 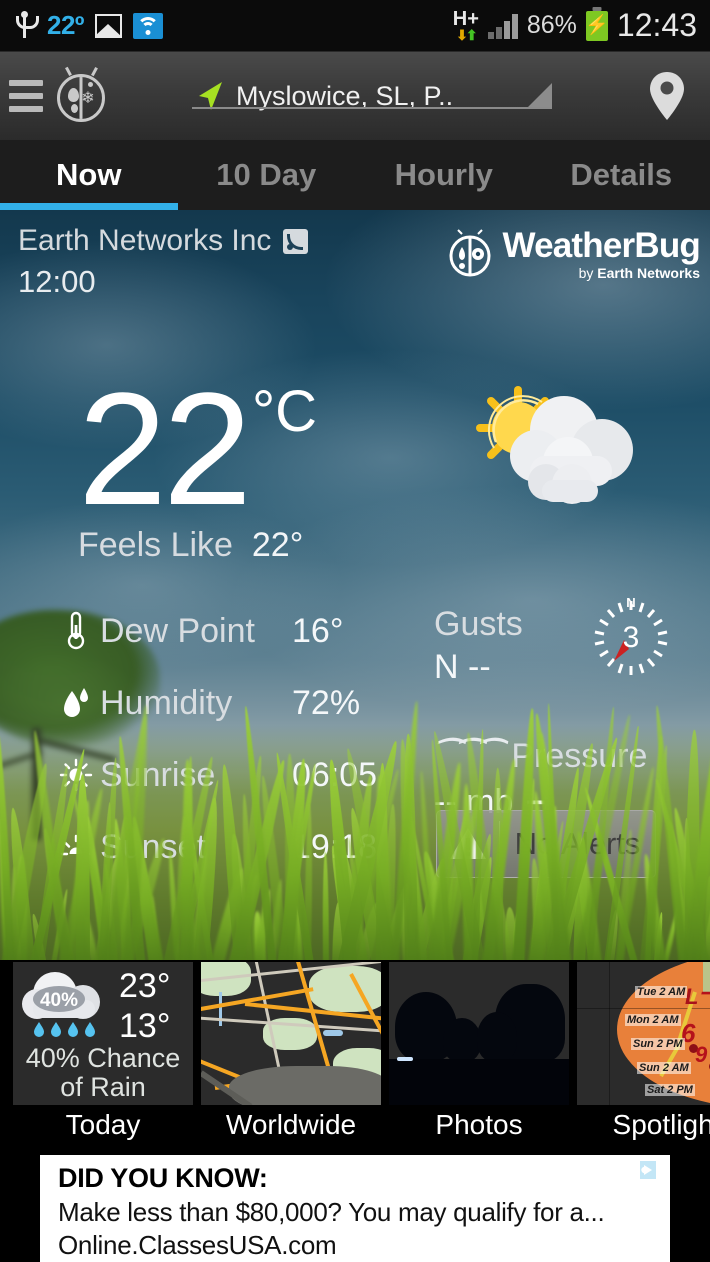 What do you see at coordinates (145, 986) in the screenshot?
I see `today-high: 23°` at bounding box center [145, 986].